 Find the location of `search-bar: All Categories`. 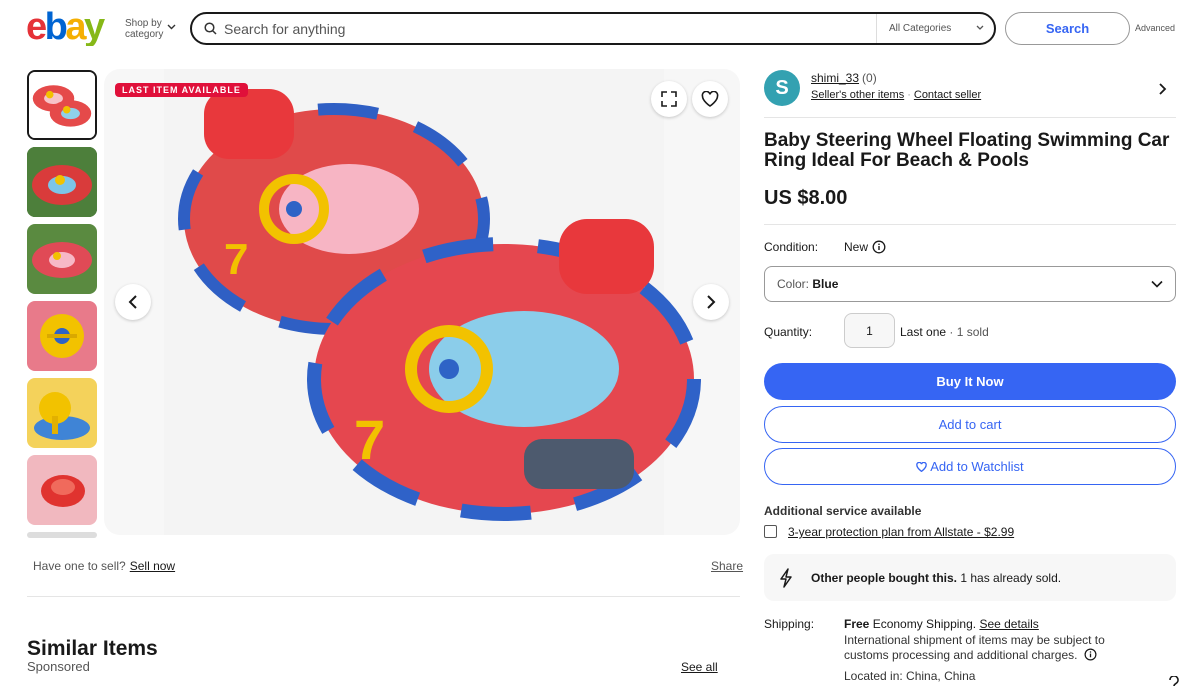

search-bar: All Categories is located at coordinates (593, 28).